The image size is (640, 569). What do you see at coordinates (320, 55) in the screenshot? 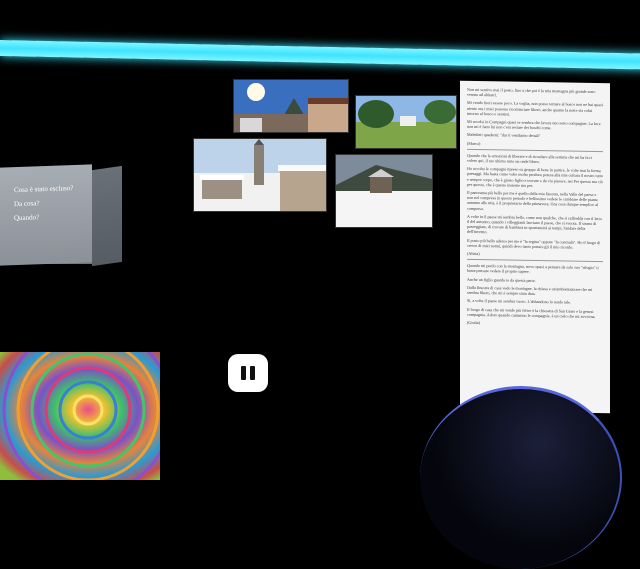
I see `light-beam` at bounding box center [320, 55].